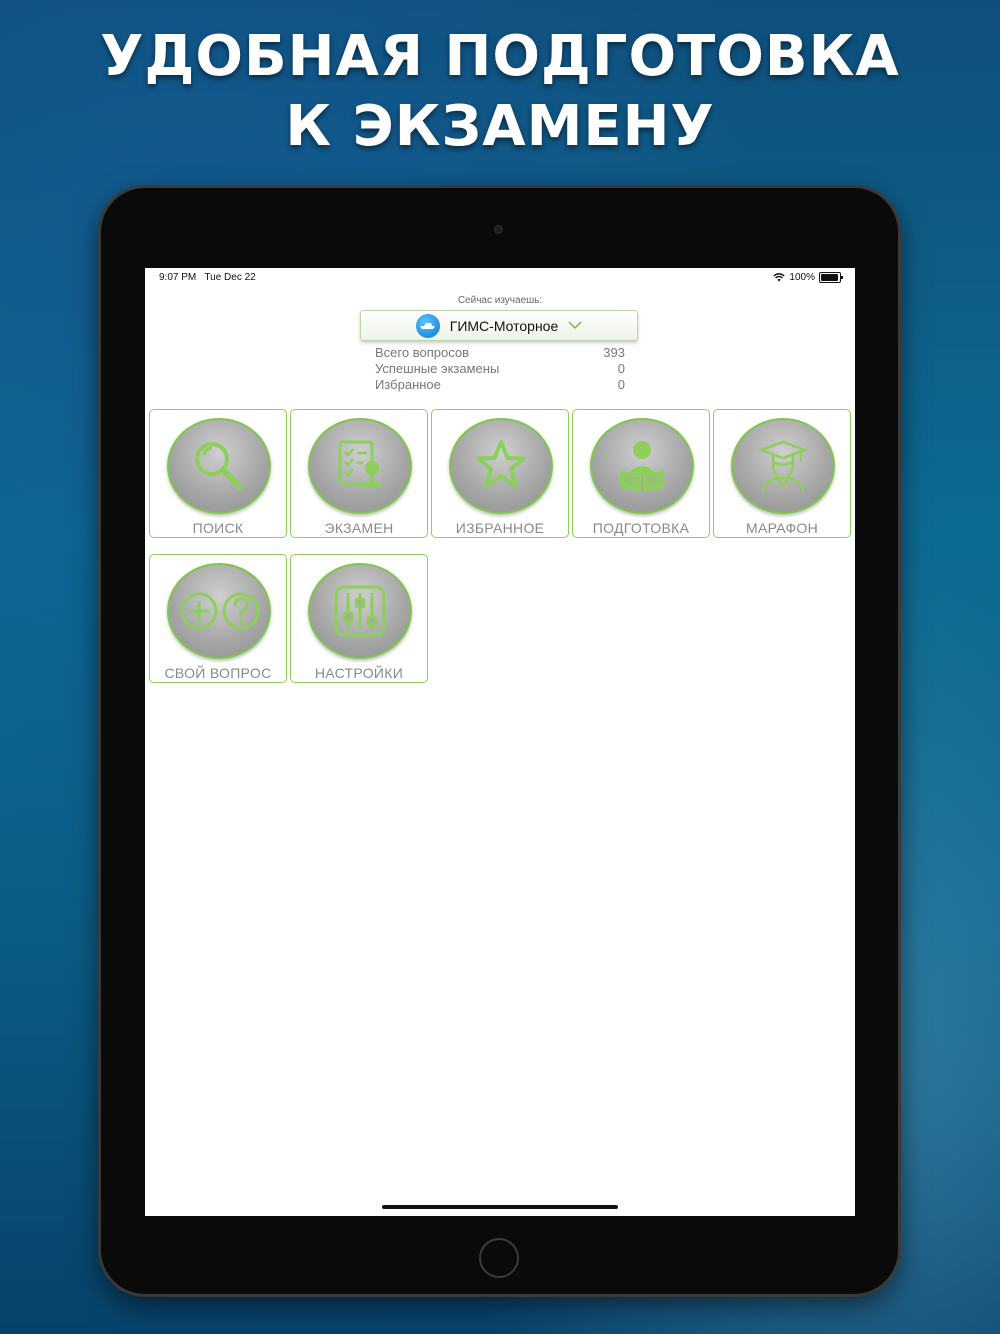 The width and height of the screenshot is (1000, 1334). What do you see at coordinates (501, 466) in the screenshot?
I see `star-icon` at bounding box center [501, 466].